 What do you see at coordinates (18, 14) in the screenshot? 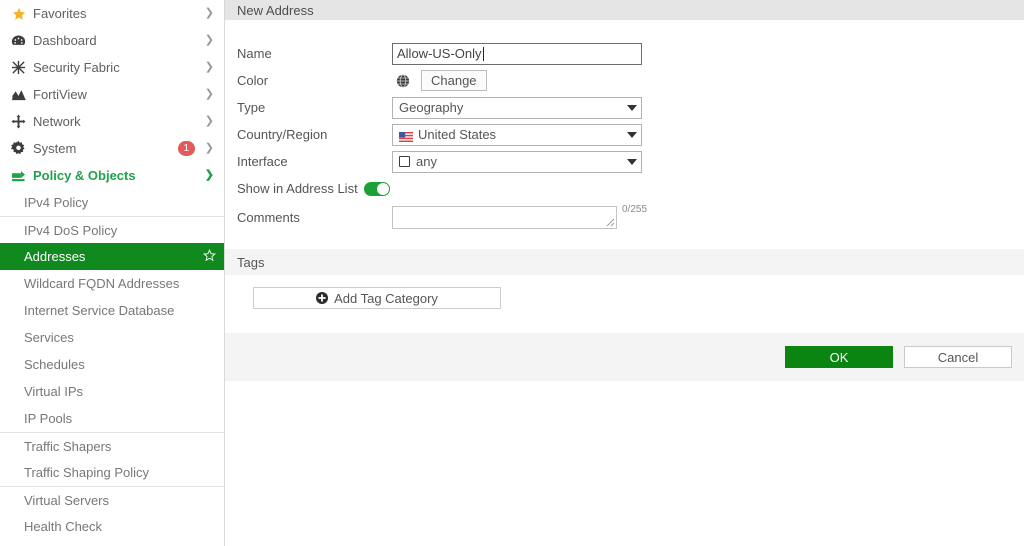
I see `star-icon` at bounding box center [18, 14].